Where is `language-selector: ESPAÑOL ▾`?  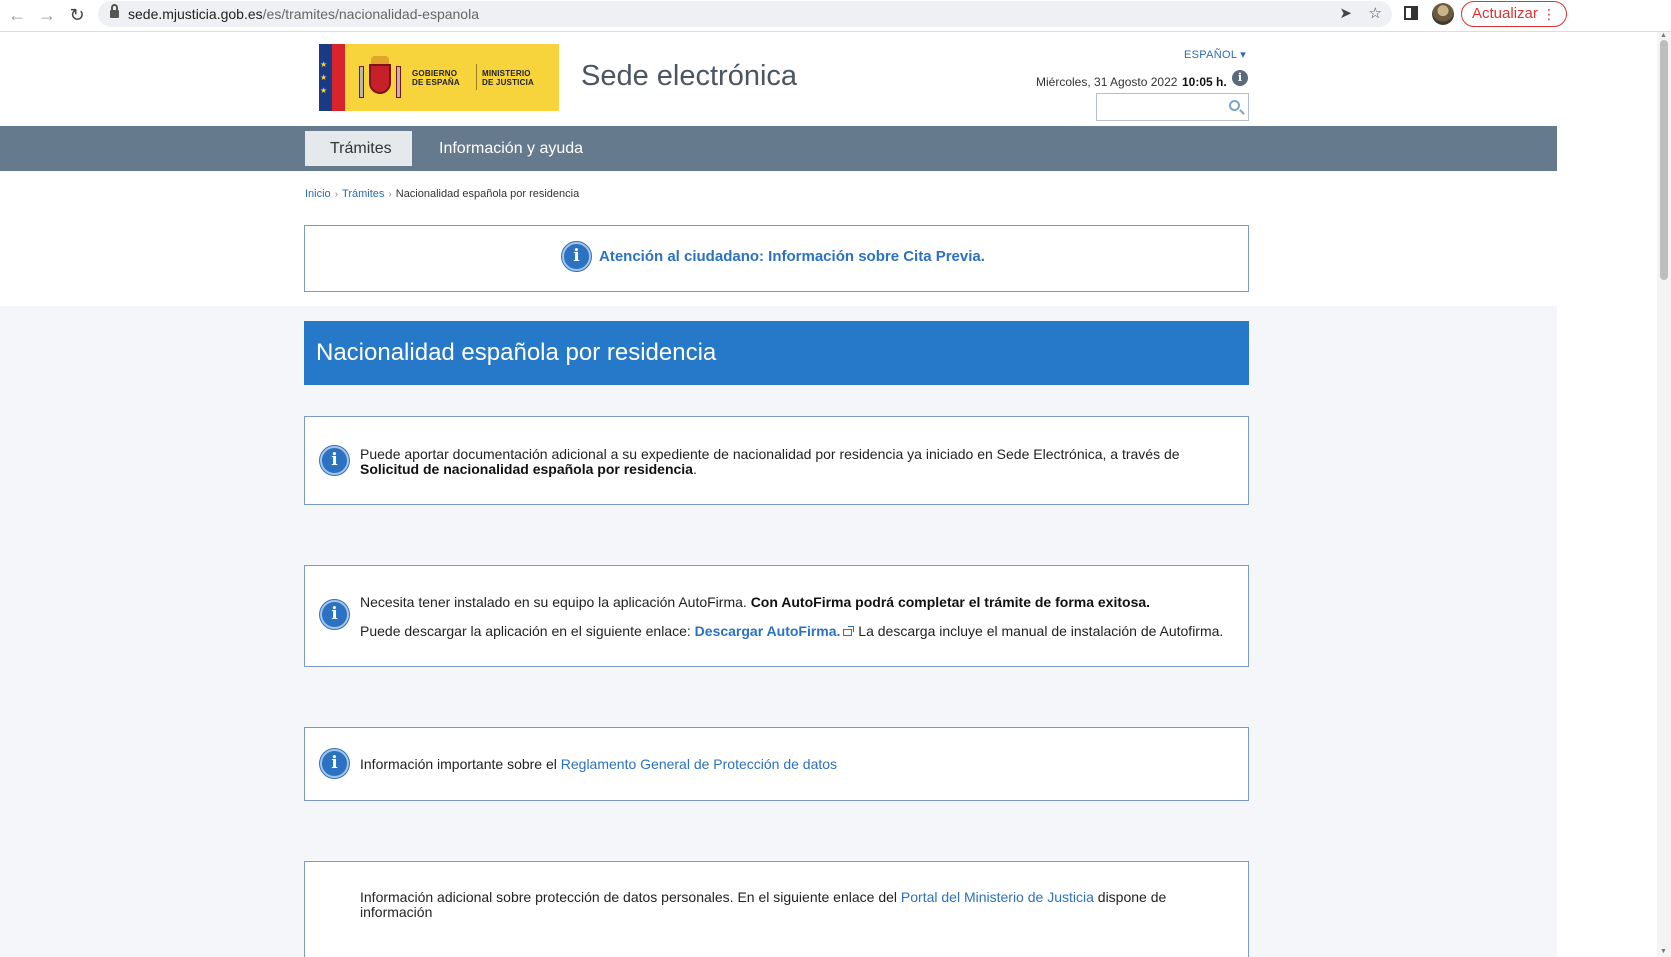 language-selector: ESPAÑOL ▾ is located at coordinates (1215, 54).